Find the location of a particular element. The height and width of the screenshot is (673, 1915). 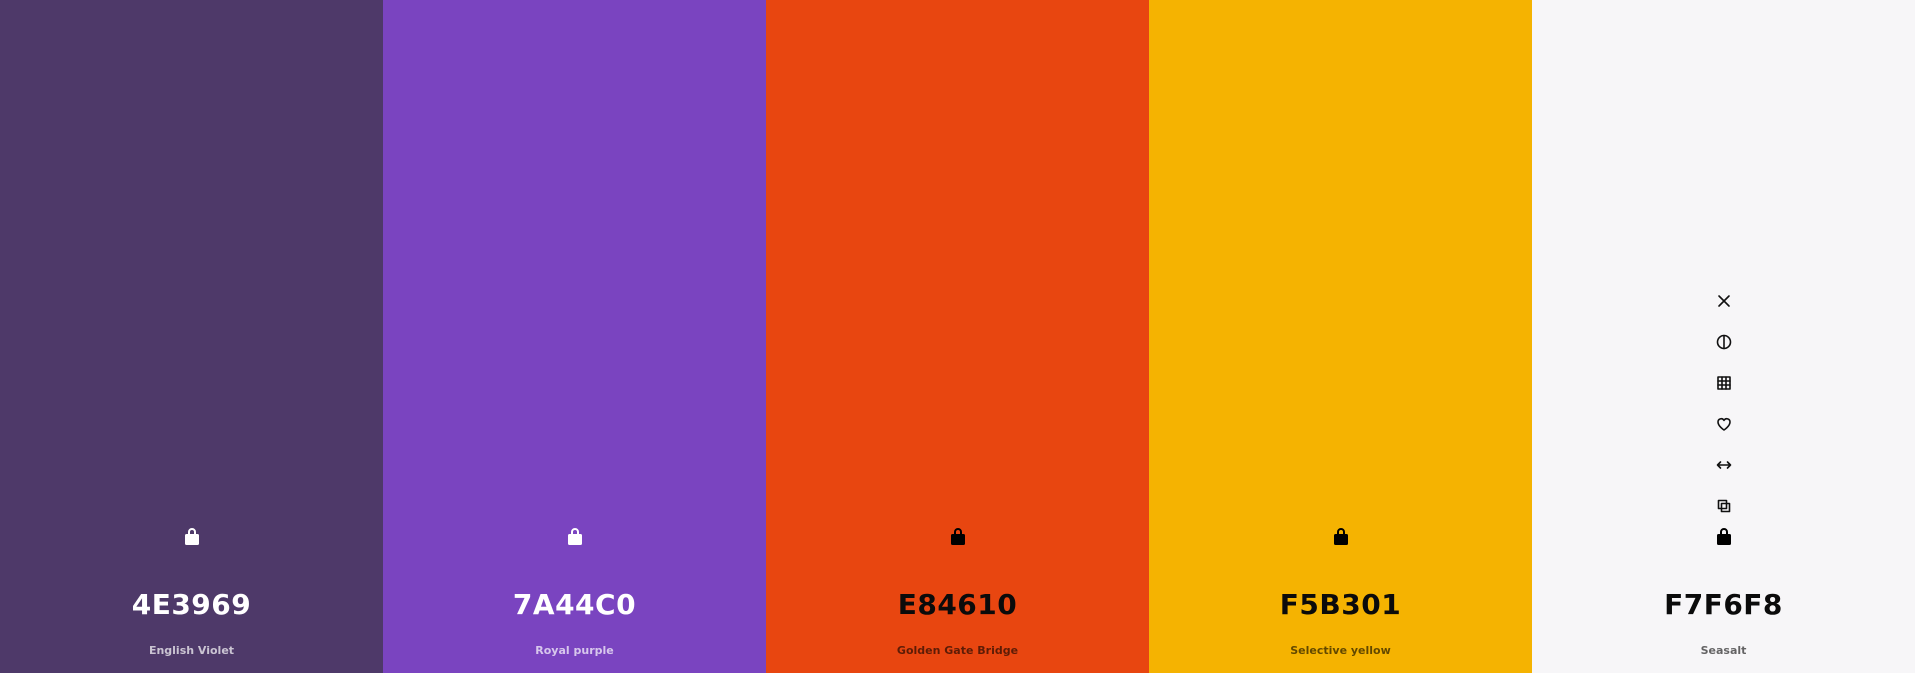

contrast-icon is located at coordinates (1723, 341).